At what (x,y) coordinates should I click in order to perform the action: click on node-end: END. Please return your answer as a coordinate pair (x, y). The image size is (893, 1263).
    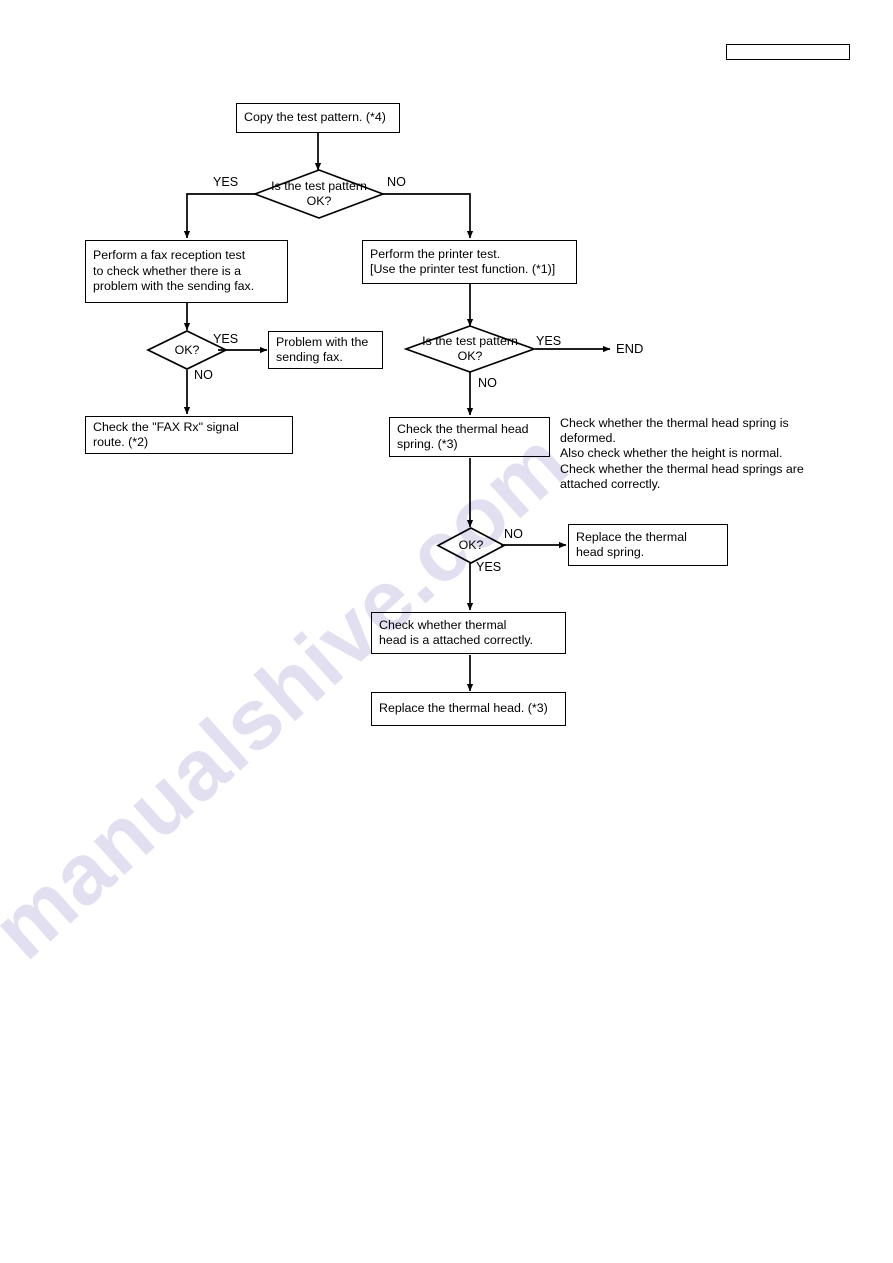
    Looking at the image, I should click on (630, 348).